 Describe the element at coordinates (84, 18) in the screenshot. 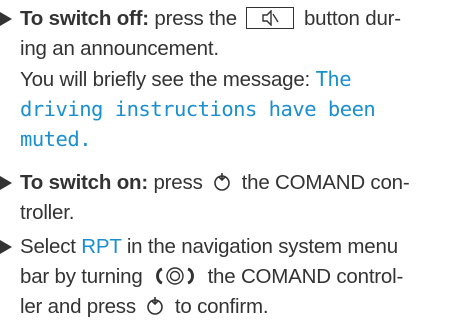

I see `switch-off-label: To switch off:` at that location.